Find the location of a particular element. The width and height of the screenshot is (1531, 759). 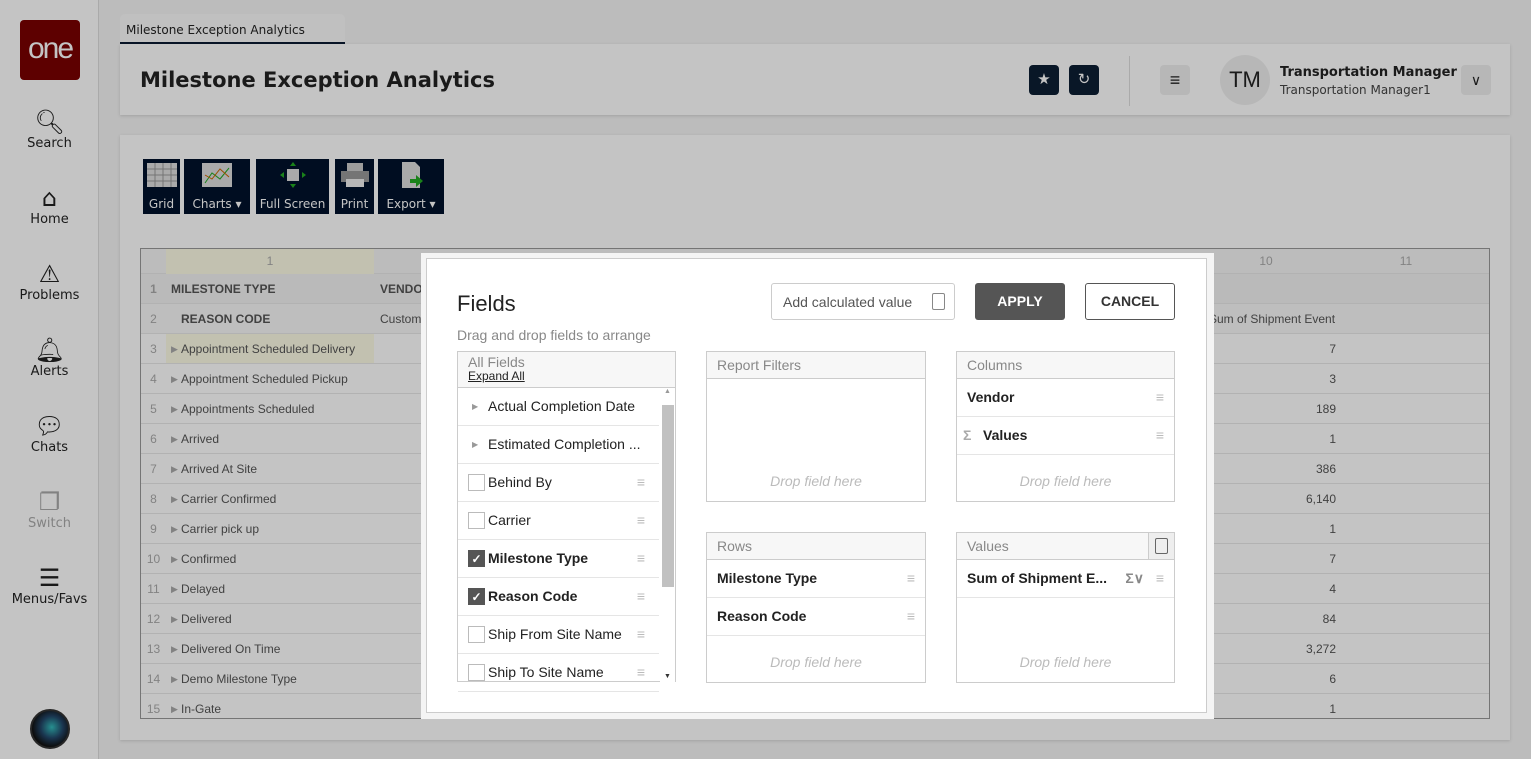

field-sum-of-shipment-event: Sum of Shipment E... Σ∨ ≡ is located at coordinates (1065, 579).